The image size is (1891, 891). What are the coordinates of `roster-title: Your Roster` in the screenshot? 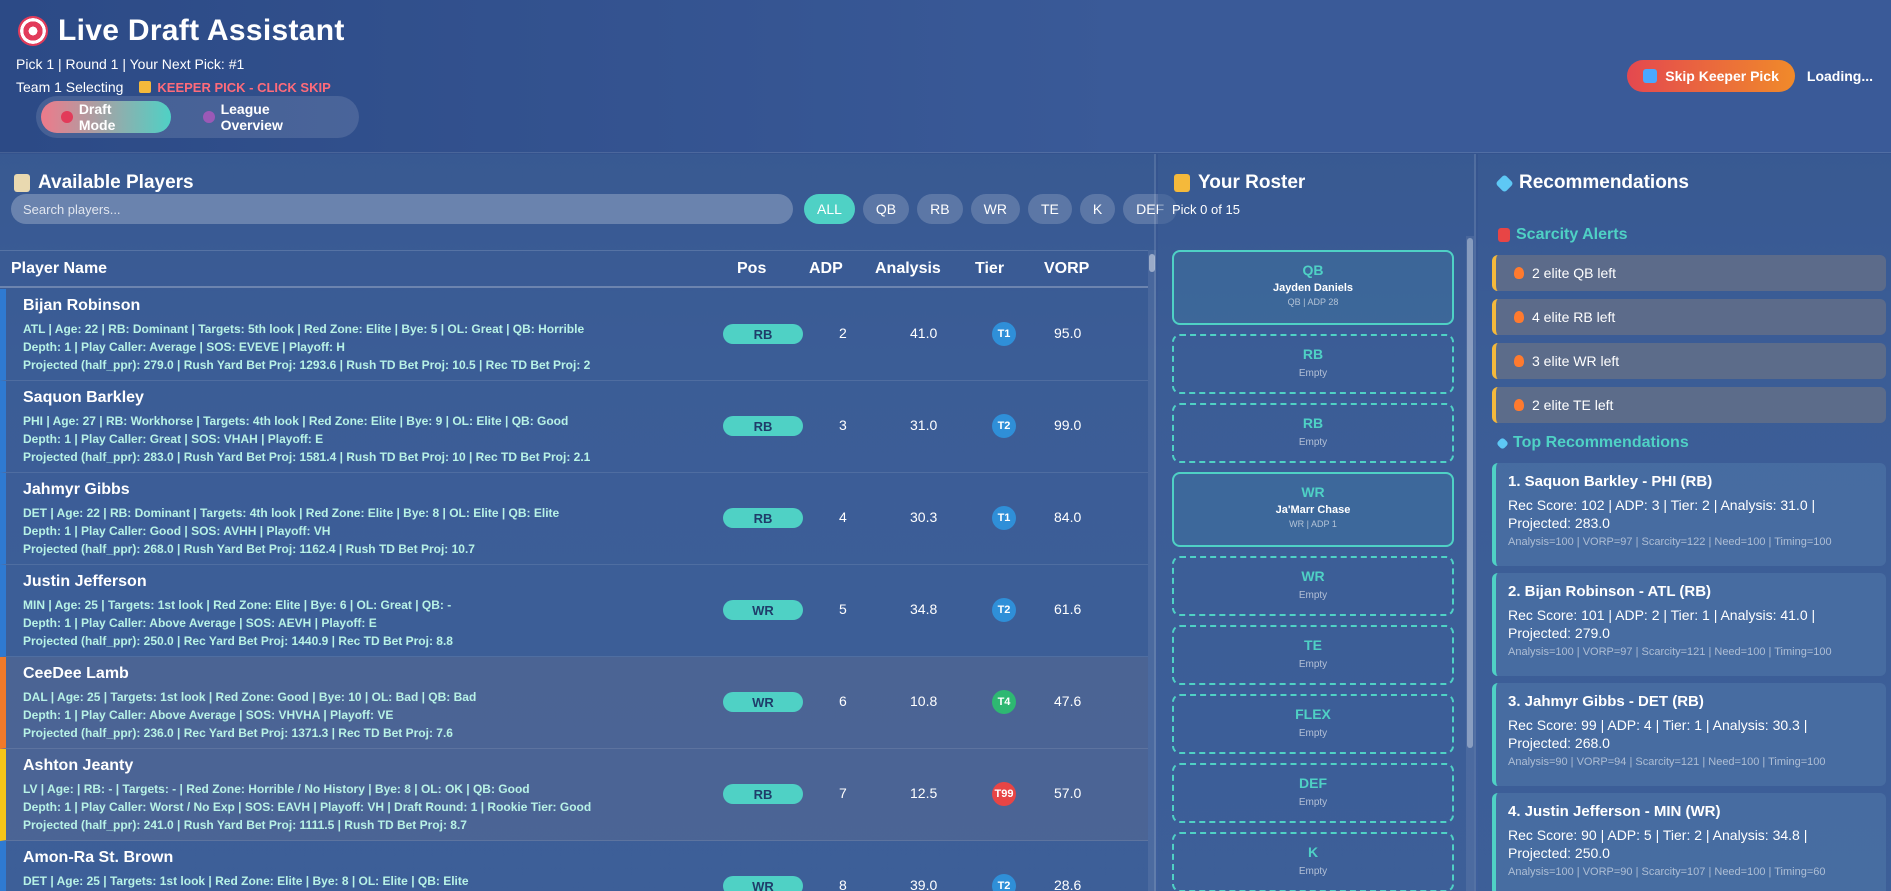 It's located at (1252, 182).